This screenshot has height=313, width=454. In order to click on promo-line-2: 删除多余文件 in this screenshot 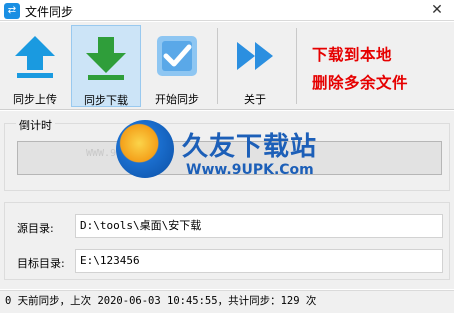, I will do `click(360, 83)`.